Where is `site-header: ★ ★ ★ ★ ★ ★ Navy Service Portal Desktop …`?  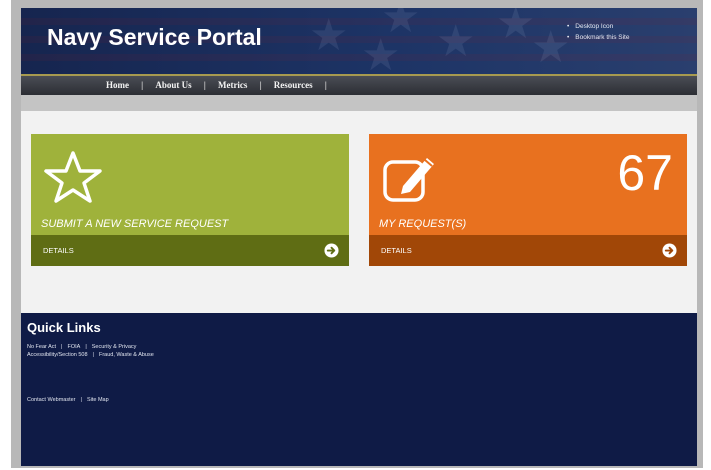 site-header: ★ ★ ★ ★ ★ ★ Navy Service Portal Desktop … is located at coordinates (359, 41).